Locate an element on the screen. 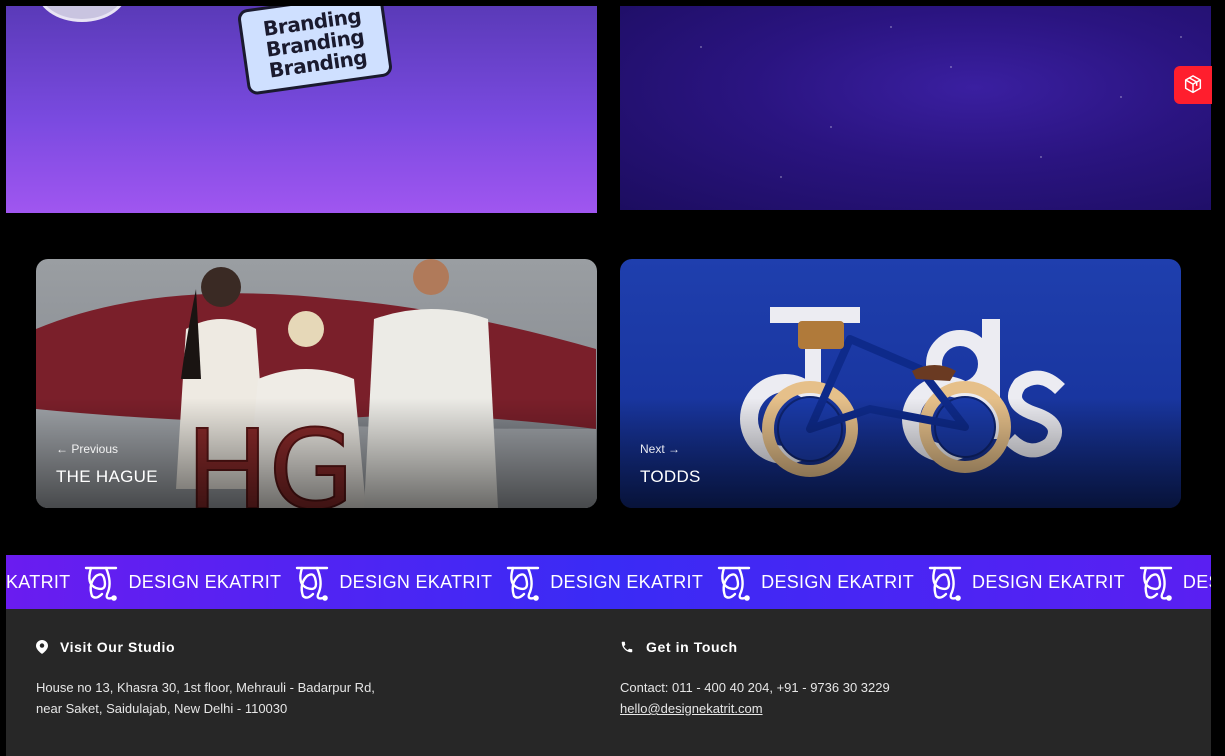 Image resolution: width=1225 pixels, height=756 pixels. contact-heading: Get in Touch is located at coordinates (692, 647).